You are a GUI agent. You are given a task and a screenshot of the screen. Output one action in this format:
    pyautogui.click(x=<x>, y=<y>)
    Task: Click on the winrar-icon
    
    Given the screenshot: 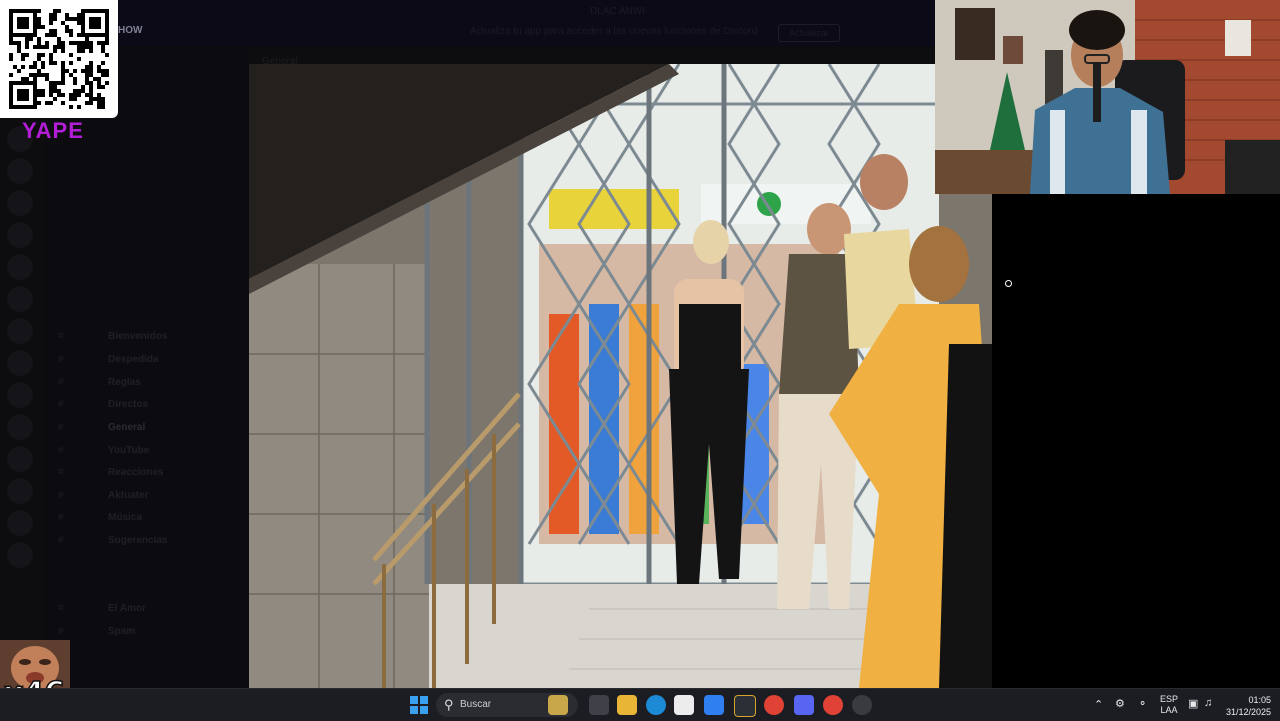 What is the action you would take?
    pyautogui.click(x=745, y=706)
    